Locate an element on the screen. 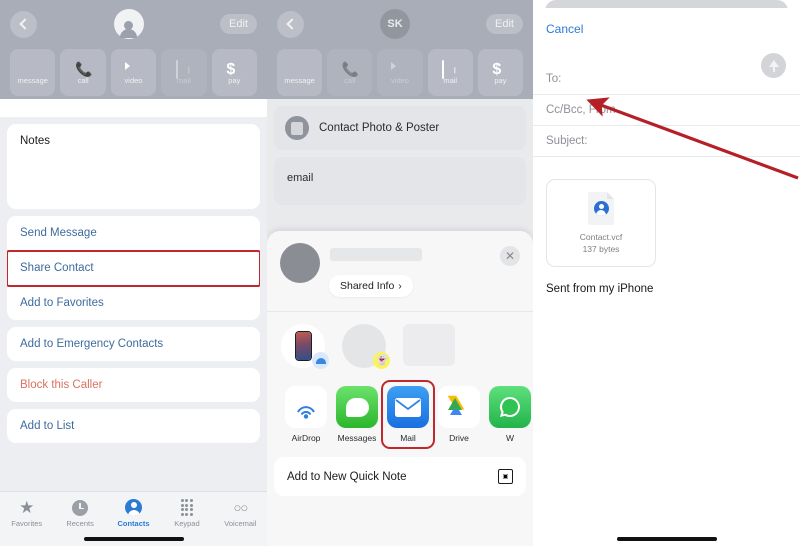 This screenshot has width=800, height=546. contact-header-row: Edit is located at coordinates (133, 24).